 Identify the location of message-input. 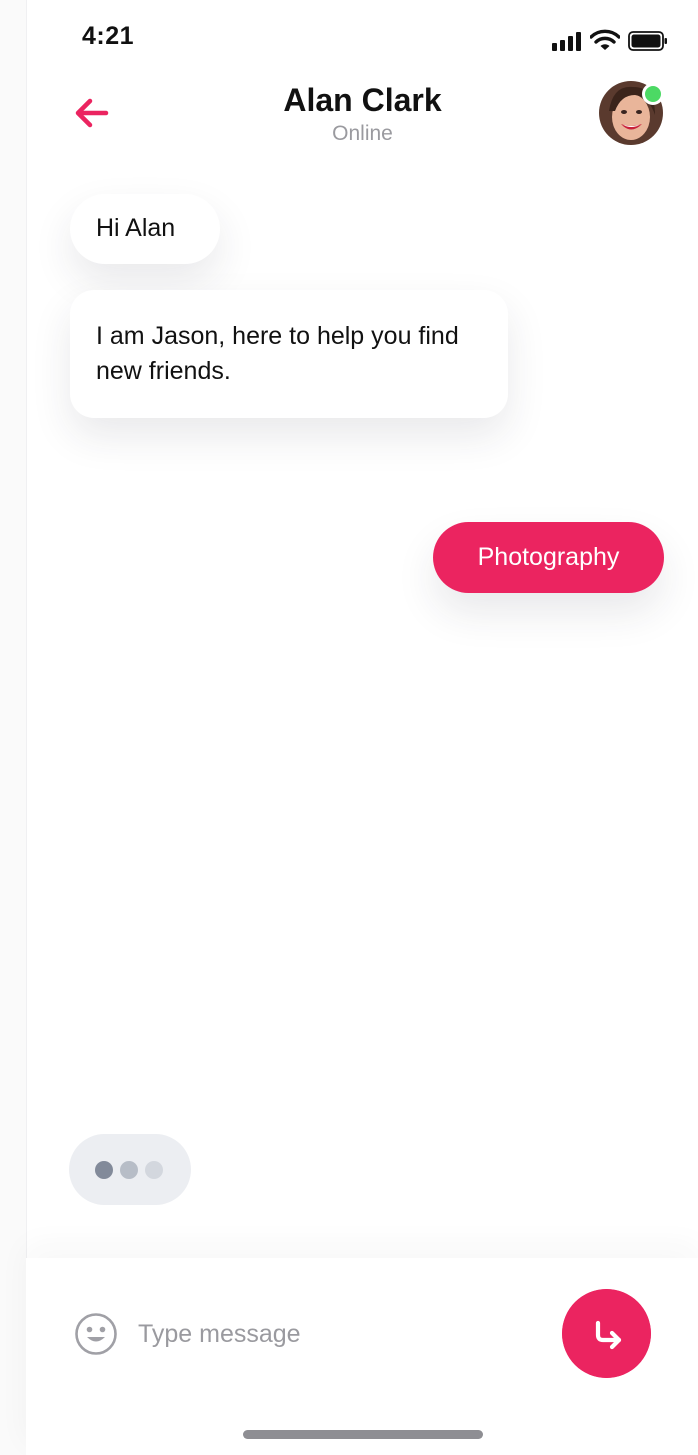
(338, 1334).